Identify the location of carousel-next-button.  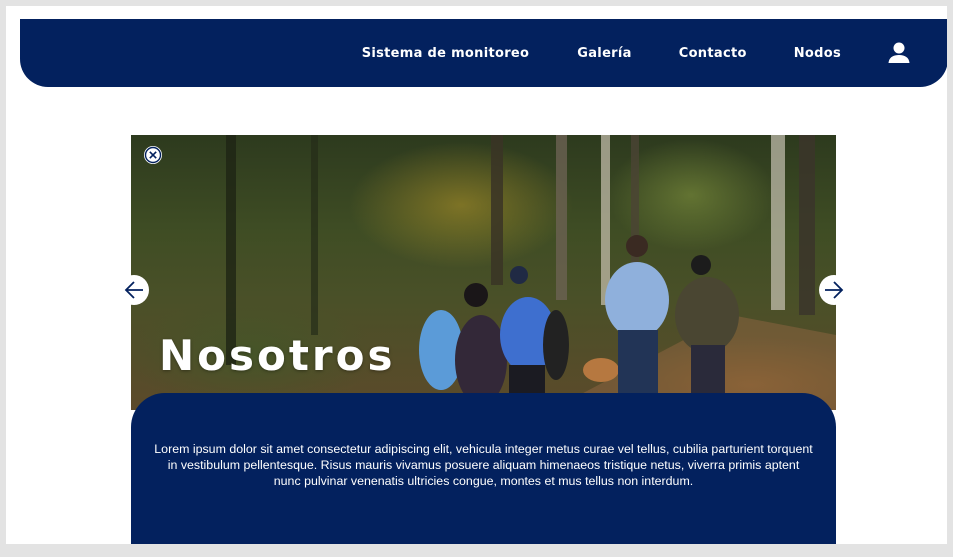
(834, 290).